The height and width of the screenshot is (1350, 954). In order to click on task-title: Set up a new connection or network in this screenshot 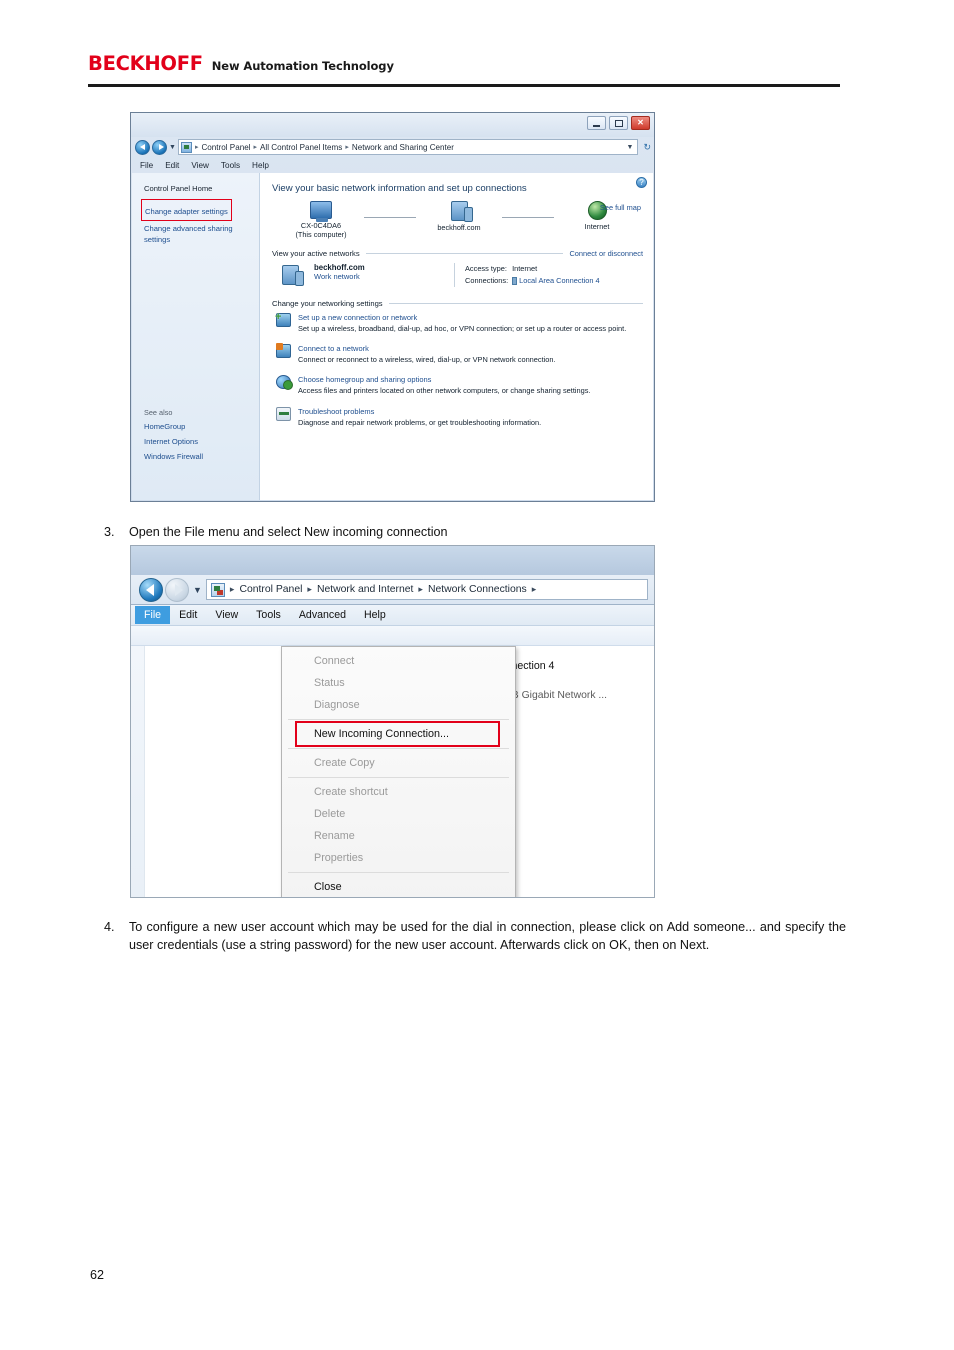, I will do `click(462, 317)`.